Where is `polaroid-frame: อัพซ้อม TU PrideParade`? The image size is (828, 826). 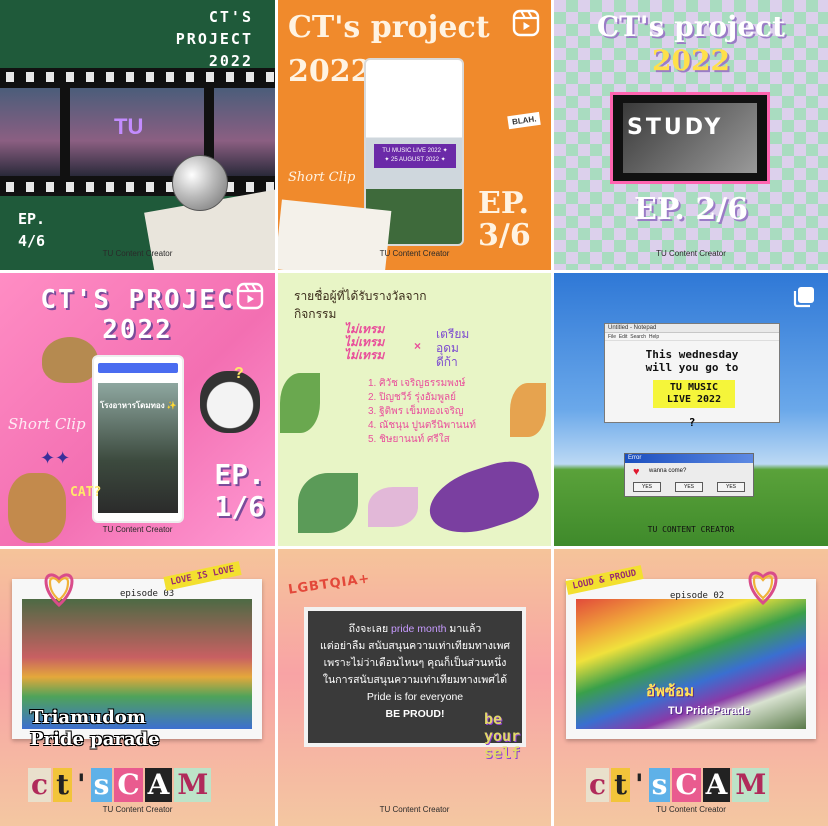
polaroid-frame: อัพซ้อม TU PrideParade is located at coordinates (691, 659).